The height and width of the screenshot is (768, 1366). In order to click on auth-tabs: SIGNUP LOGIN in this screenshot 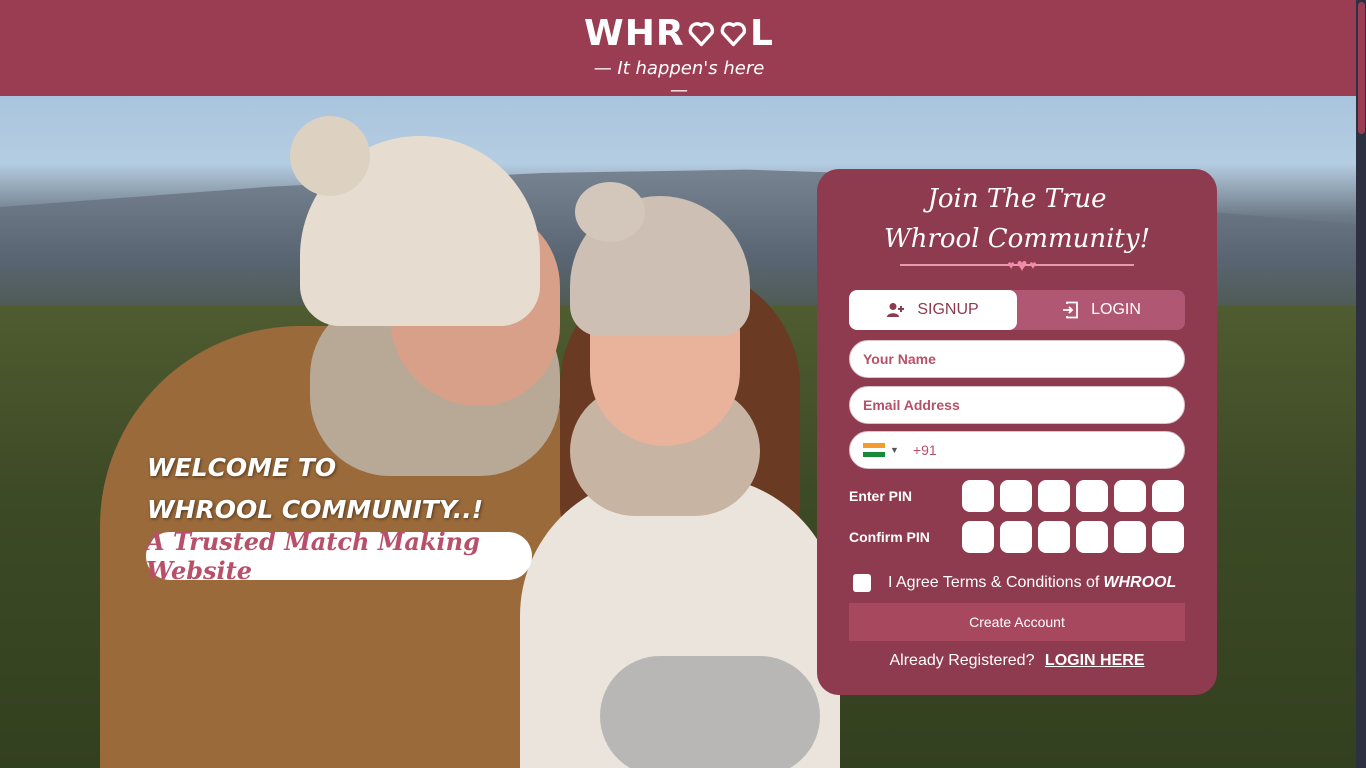, I will do `click(1017, 310)`.